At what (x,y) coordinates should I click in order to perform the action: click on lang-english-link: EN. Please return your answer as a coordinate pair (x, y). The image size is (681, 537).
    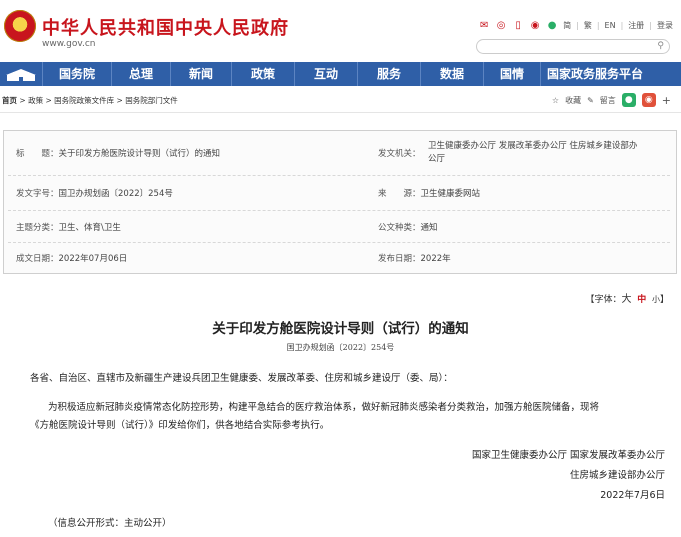
    Looking at the image, I should click on (610, 25).